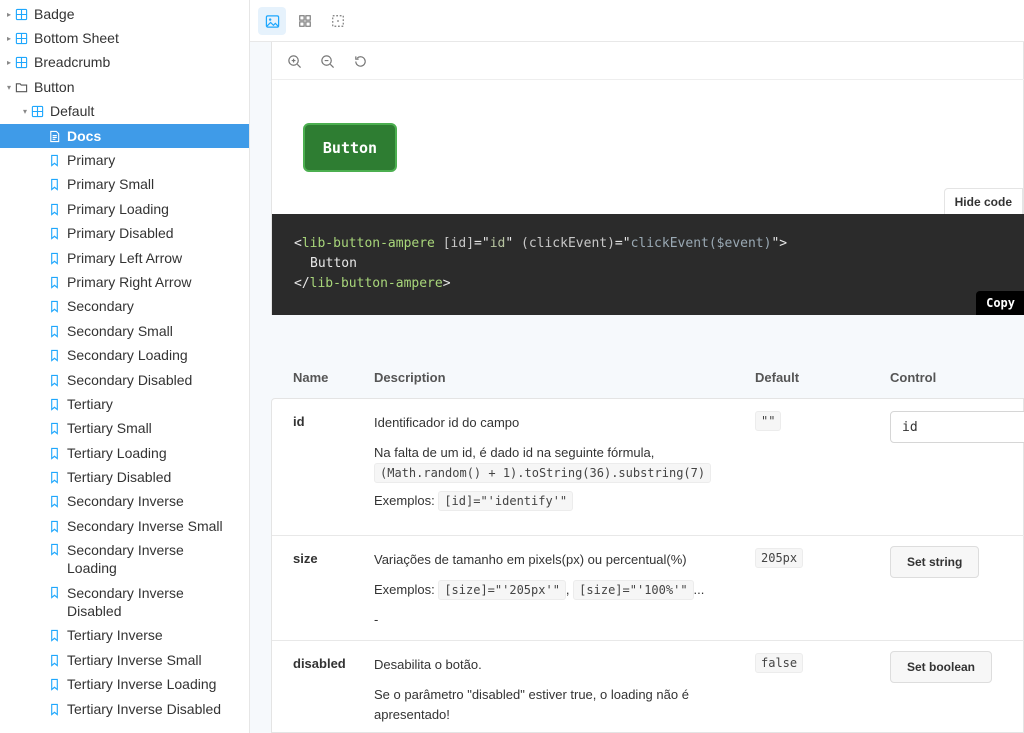 The height and width of the screenshot is (733, 1024). Describe the element at coordinates (272, 21) in the screenshot. I see `canvas-view-icon` at that location.